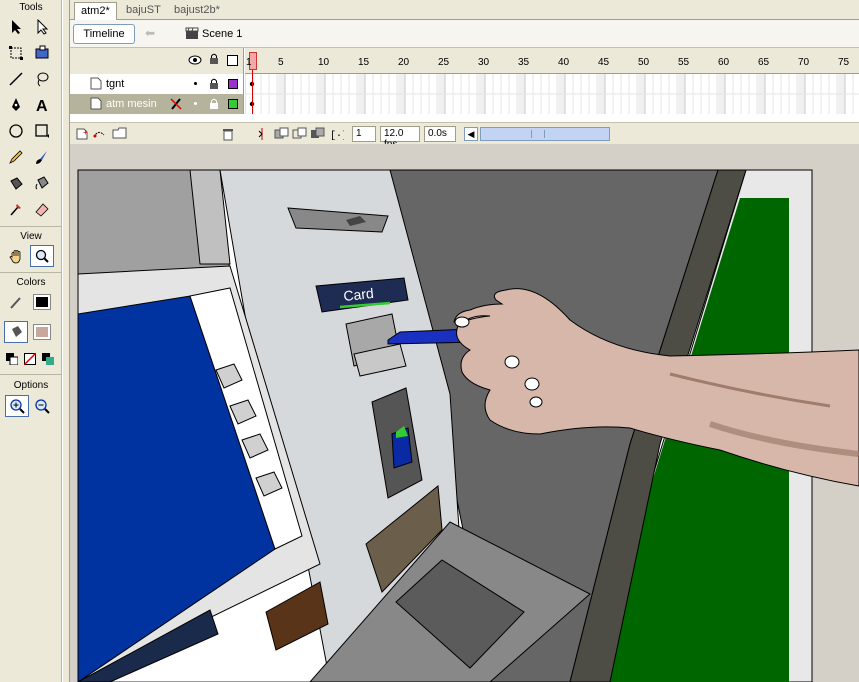  I want to click on frame-number-label: 25, so click(444, 62).